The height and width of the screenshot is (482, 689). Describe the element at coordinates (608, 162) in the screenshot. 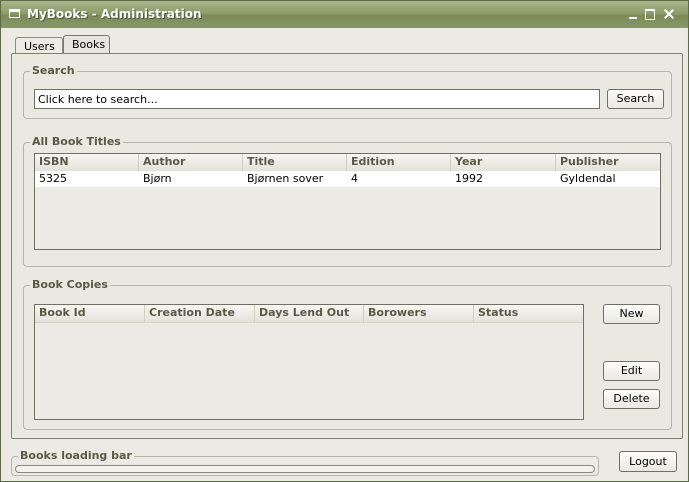

I see `column-header-publisher: Publisher` at that location.